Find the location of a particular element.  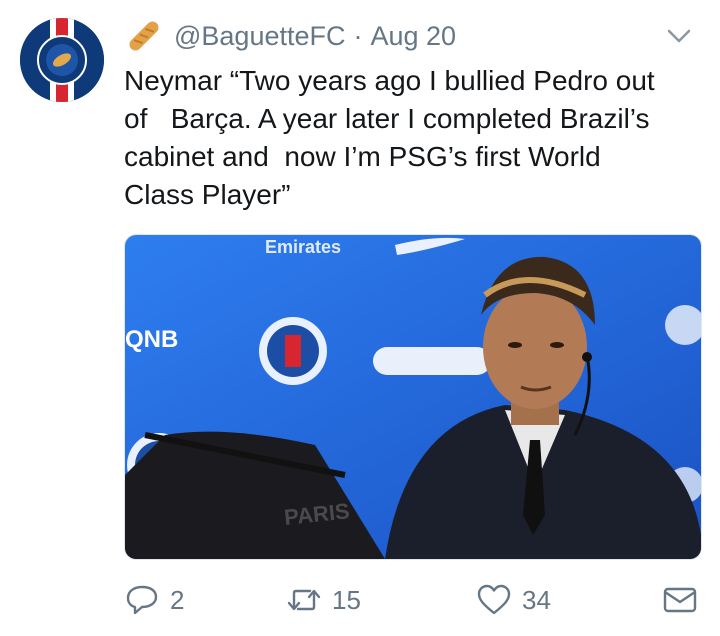

direct-message-icon is located at coordinates (680, 600).